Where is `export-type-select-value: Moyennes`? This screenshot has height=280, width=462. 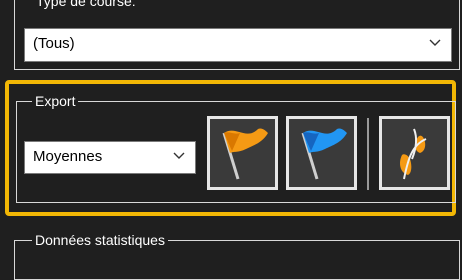
export-type-select-value: Moyennes is located at coordinates (68, 156).